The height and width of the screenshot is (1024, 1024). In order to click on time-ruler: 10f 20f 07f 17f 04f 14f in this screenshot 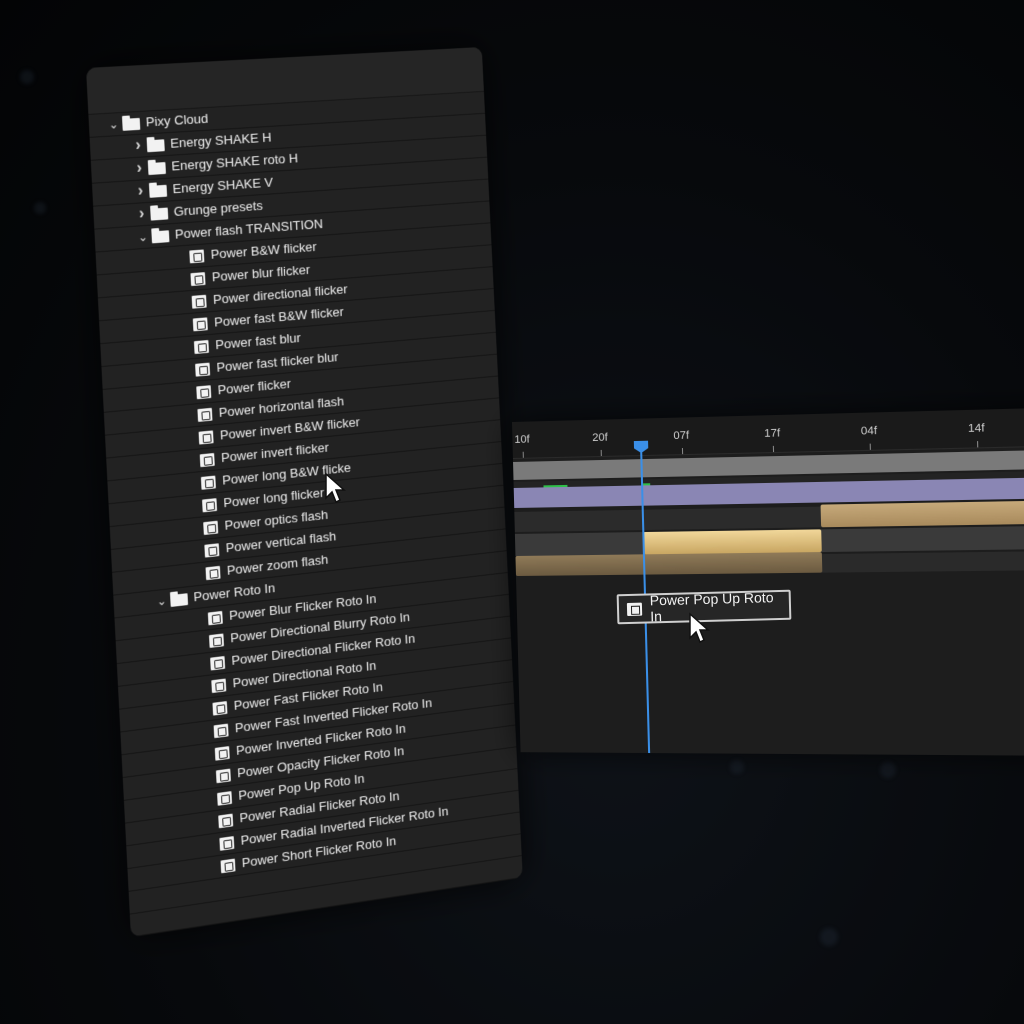, I will do `click(768, 433)`.